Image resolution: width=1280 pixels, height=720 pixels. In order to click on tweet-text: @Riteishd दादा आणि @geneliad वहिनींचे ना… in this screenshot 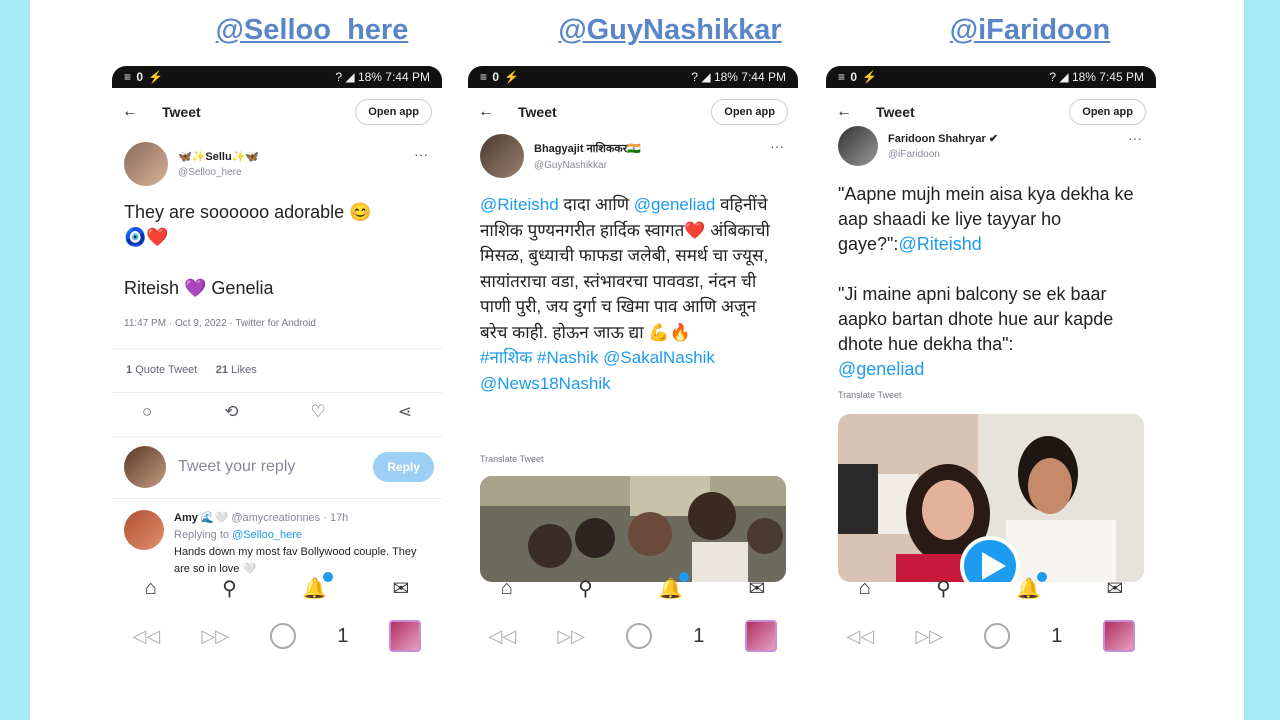, I will do `click(633, 322)`.